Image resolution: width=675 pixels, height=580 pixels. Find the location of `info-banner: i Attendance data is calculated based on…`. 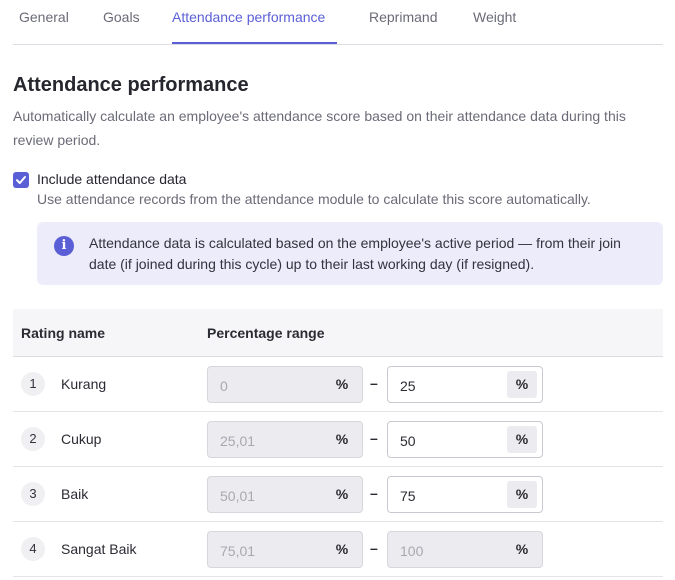

info-banner: i Attendance data is calculated based on… is located at coordinates (350, 253).